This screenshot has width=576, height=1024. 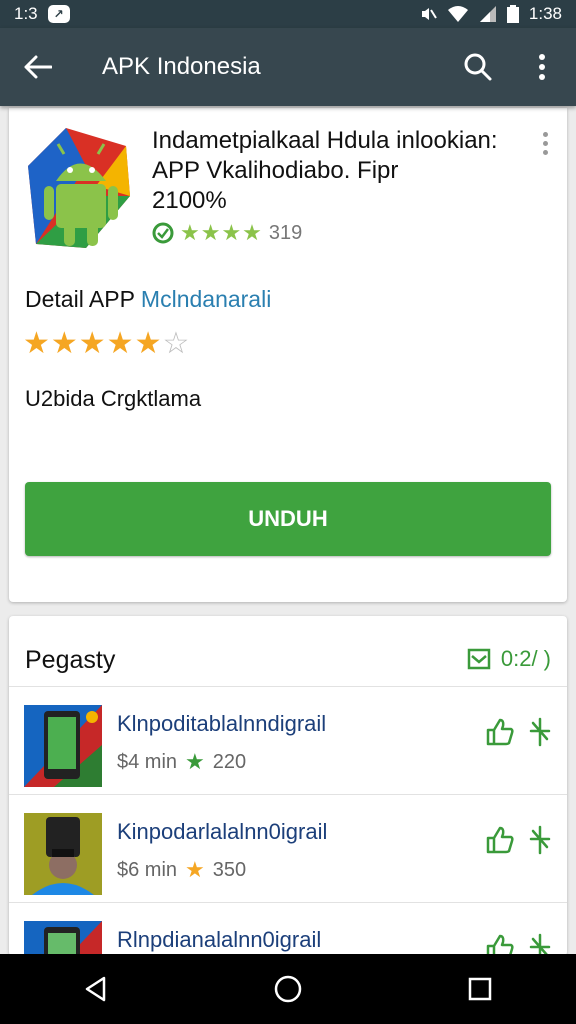 What do you see at coordinates (219, 939) in the screenshot?
I see `list-item-title: Rlnpdianalalnn0igrail` at bounding box center [219, 939].